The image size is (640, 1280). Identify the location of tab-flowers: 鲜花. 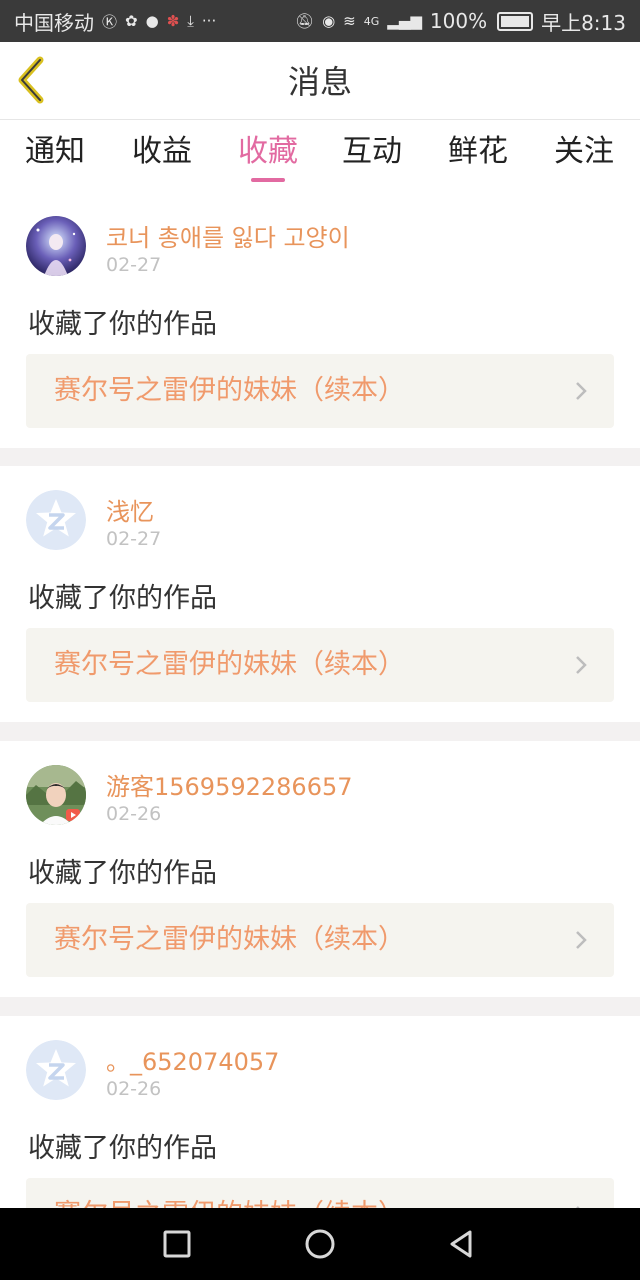
(478, 156).